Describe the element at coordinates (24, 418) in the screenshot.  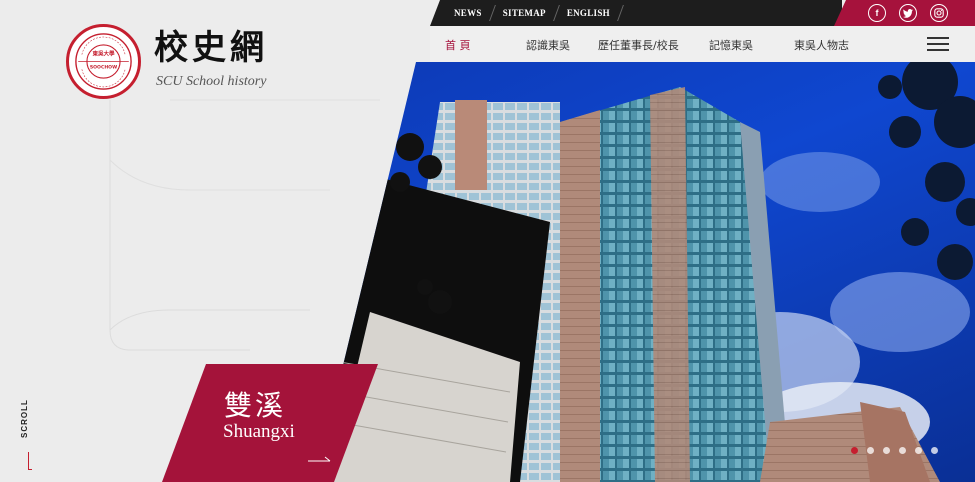
I see `scroll-indicator-label: SCROLL` at that location.